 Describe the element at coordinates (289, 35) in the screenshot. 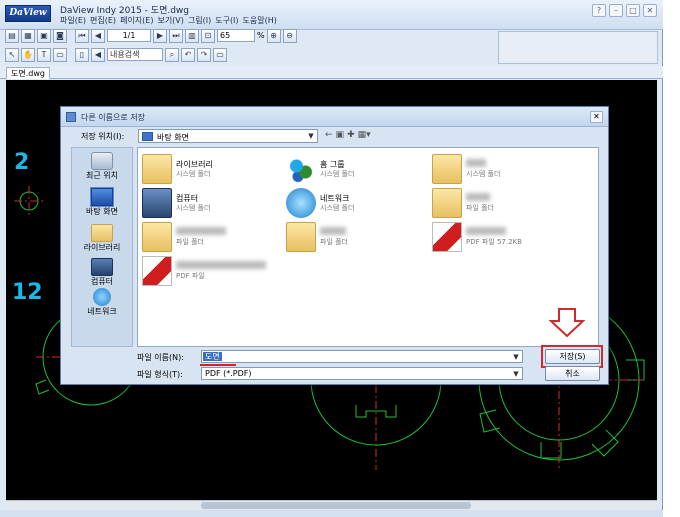

I see `zoom-out-icon: ⊖` at that location.